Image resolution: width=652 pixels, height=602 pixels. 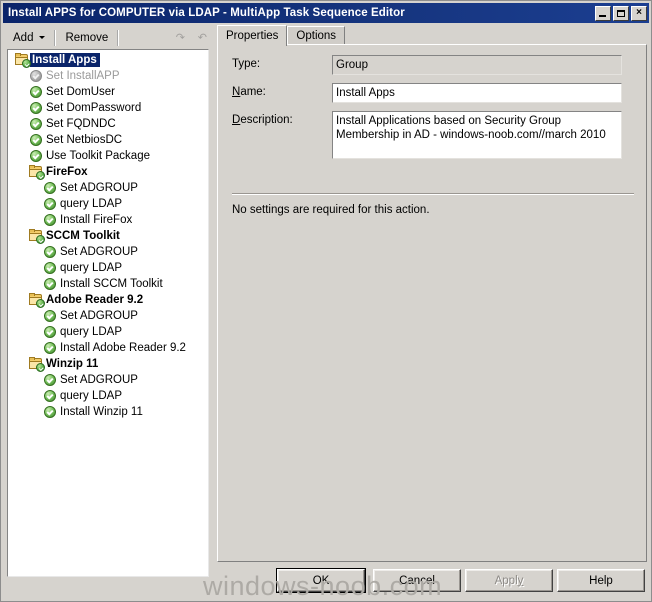 I want to click on type-field-row: Type: Group, so click(x=433, y=65).